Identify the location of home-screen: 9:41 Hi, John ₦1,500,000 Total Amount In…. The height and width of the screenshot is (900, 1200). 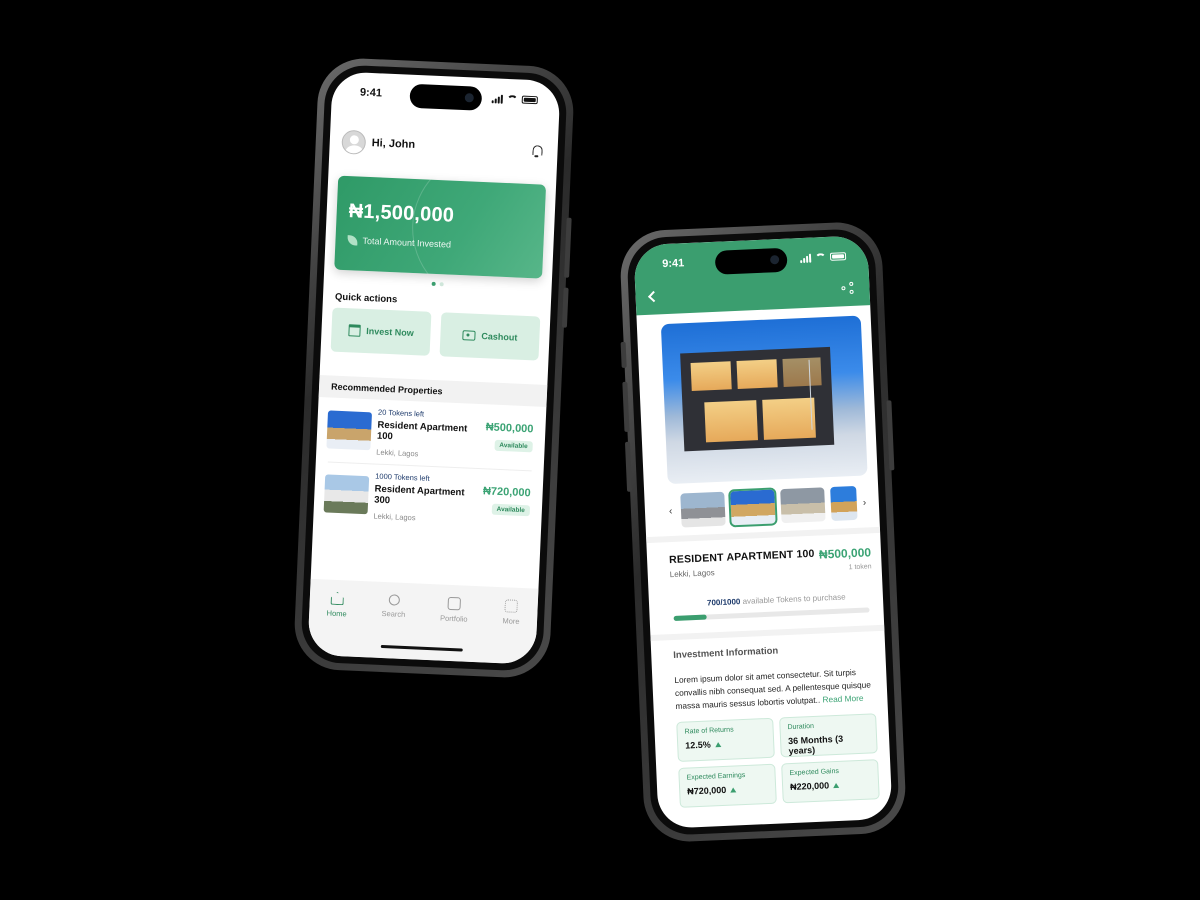
(434, 368).